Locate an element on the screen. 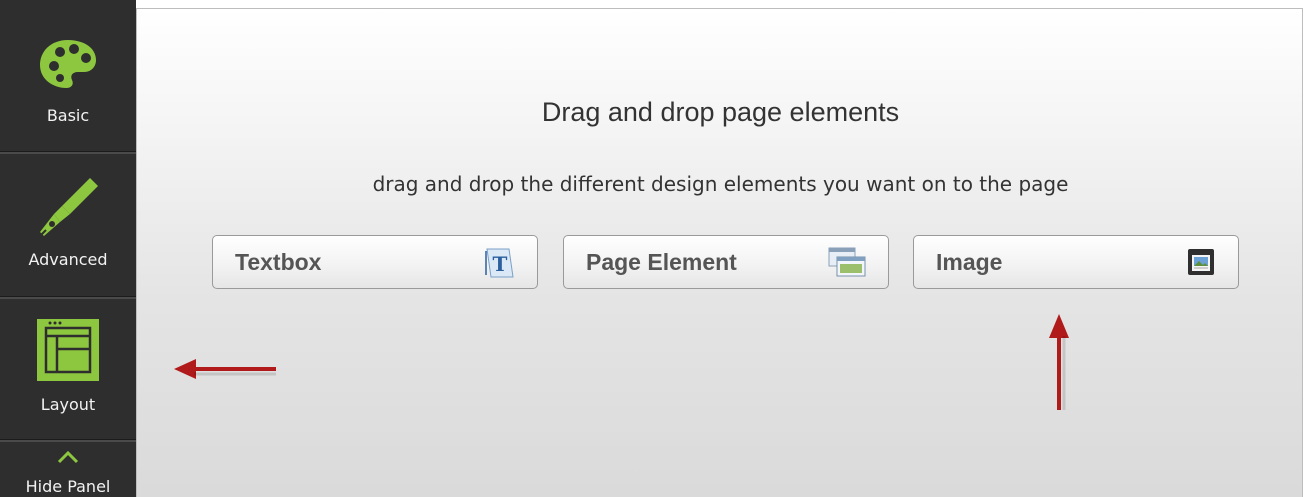 This screenshot has width=1311, height=497. sidebar: Basic Advanced Layout Hide Panel is located at coordinates (68, 248).